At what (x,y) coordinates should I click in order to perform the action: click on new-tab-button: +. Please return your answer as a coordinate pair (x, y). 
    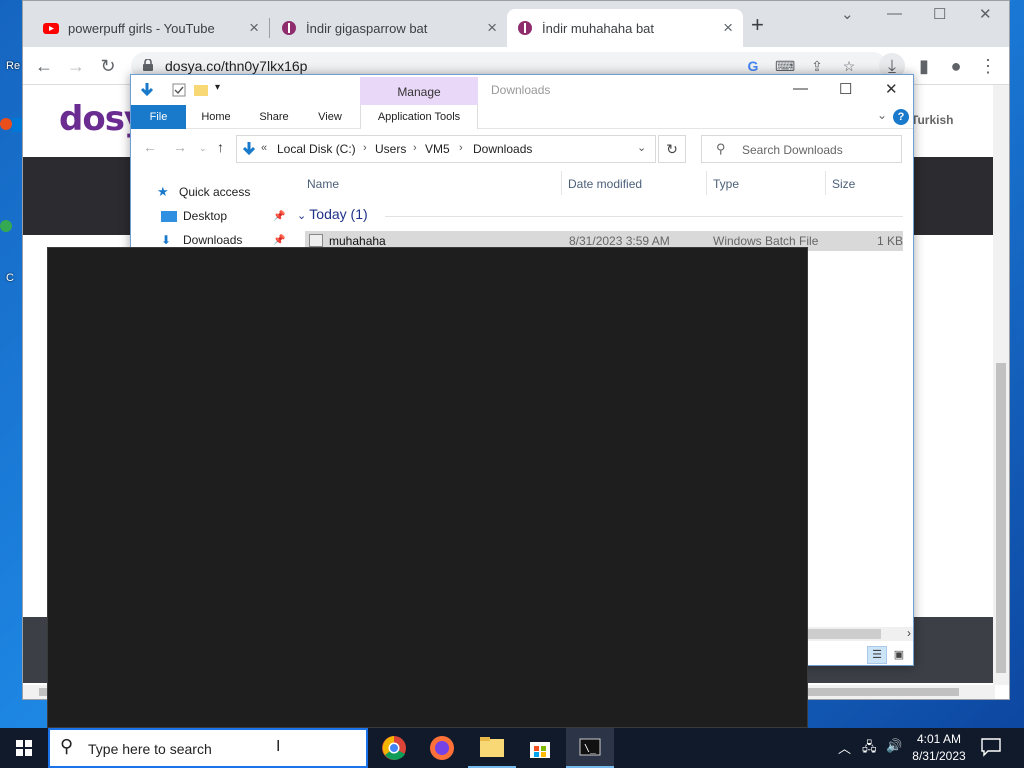
    Looking at the image, I should click on (757, 25).